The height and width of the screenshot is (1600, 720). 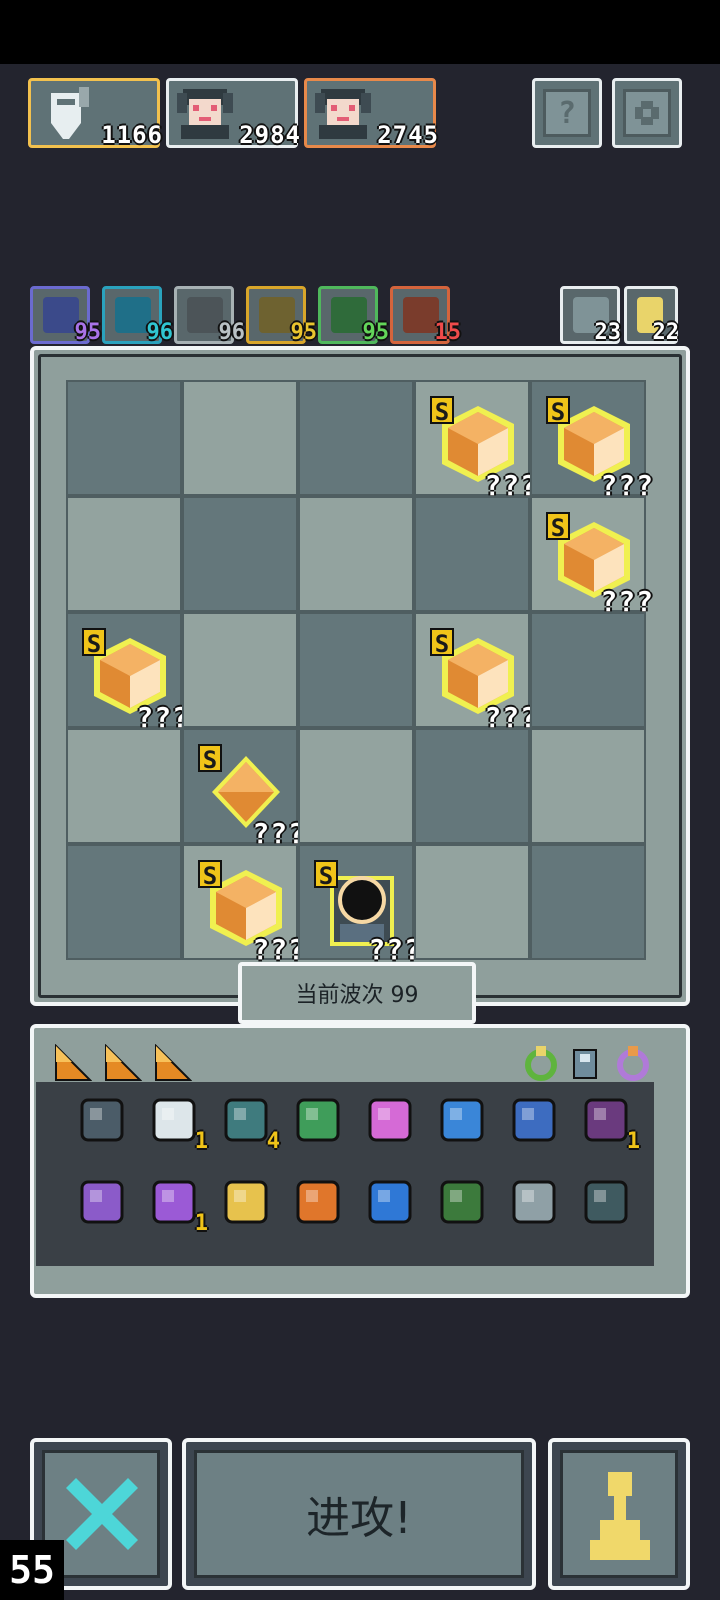 I want to click on water-rune-slot, so click(x=390, y=1202).